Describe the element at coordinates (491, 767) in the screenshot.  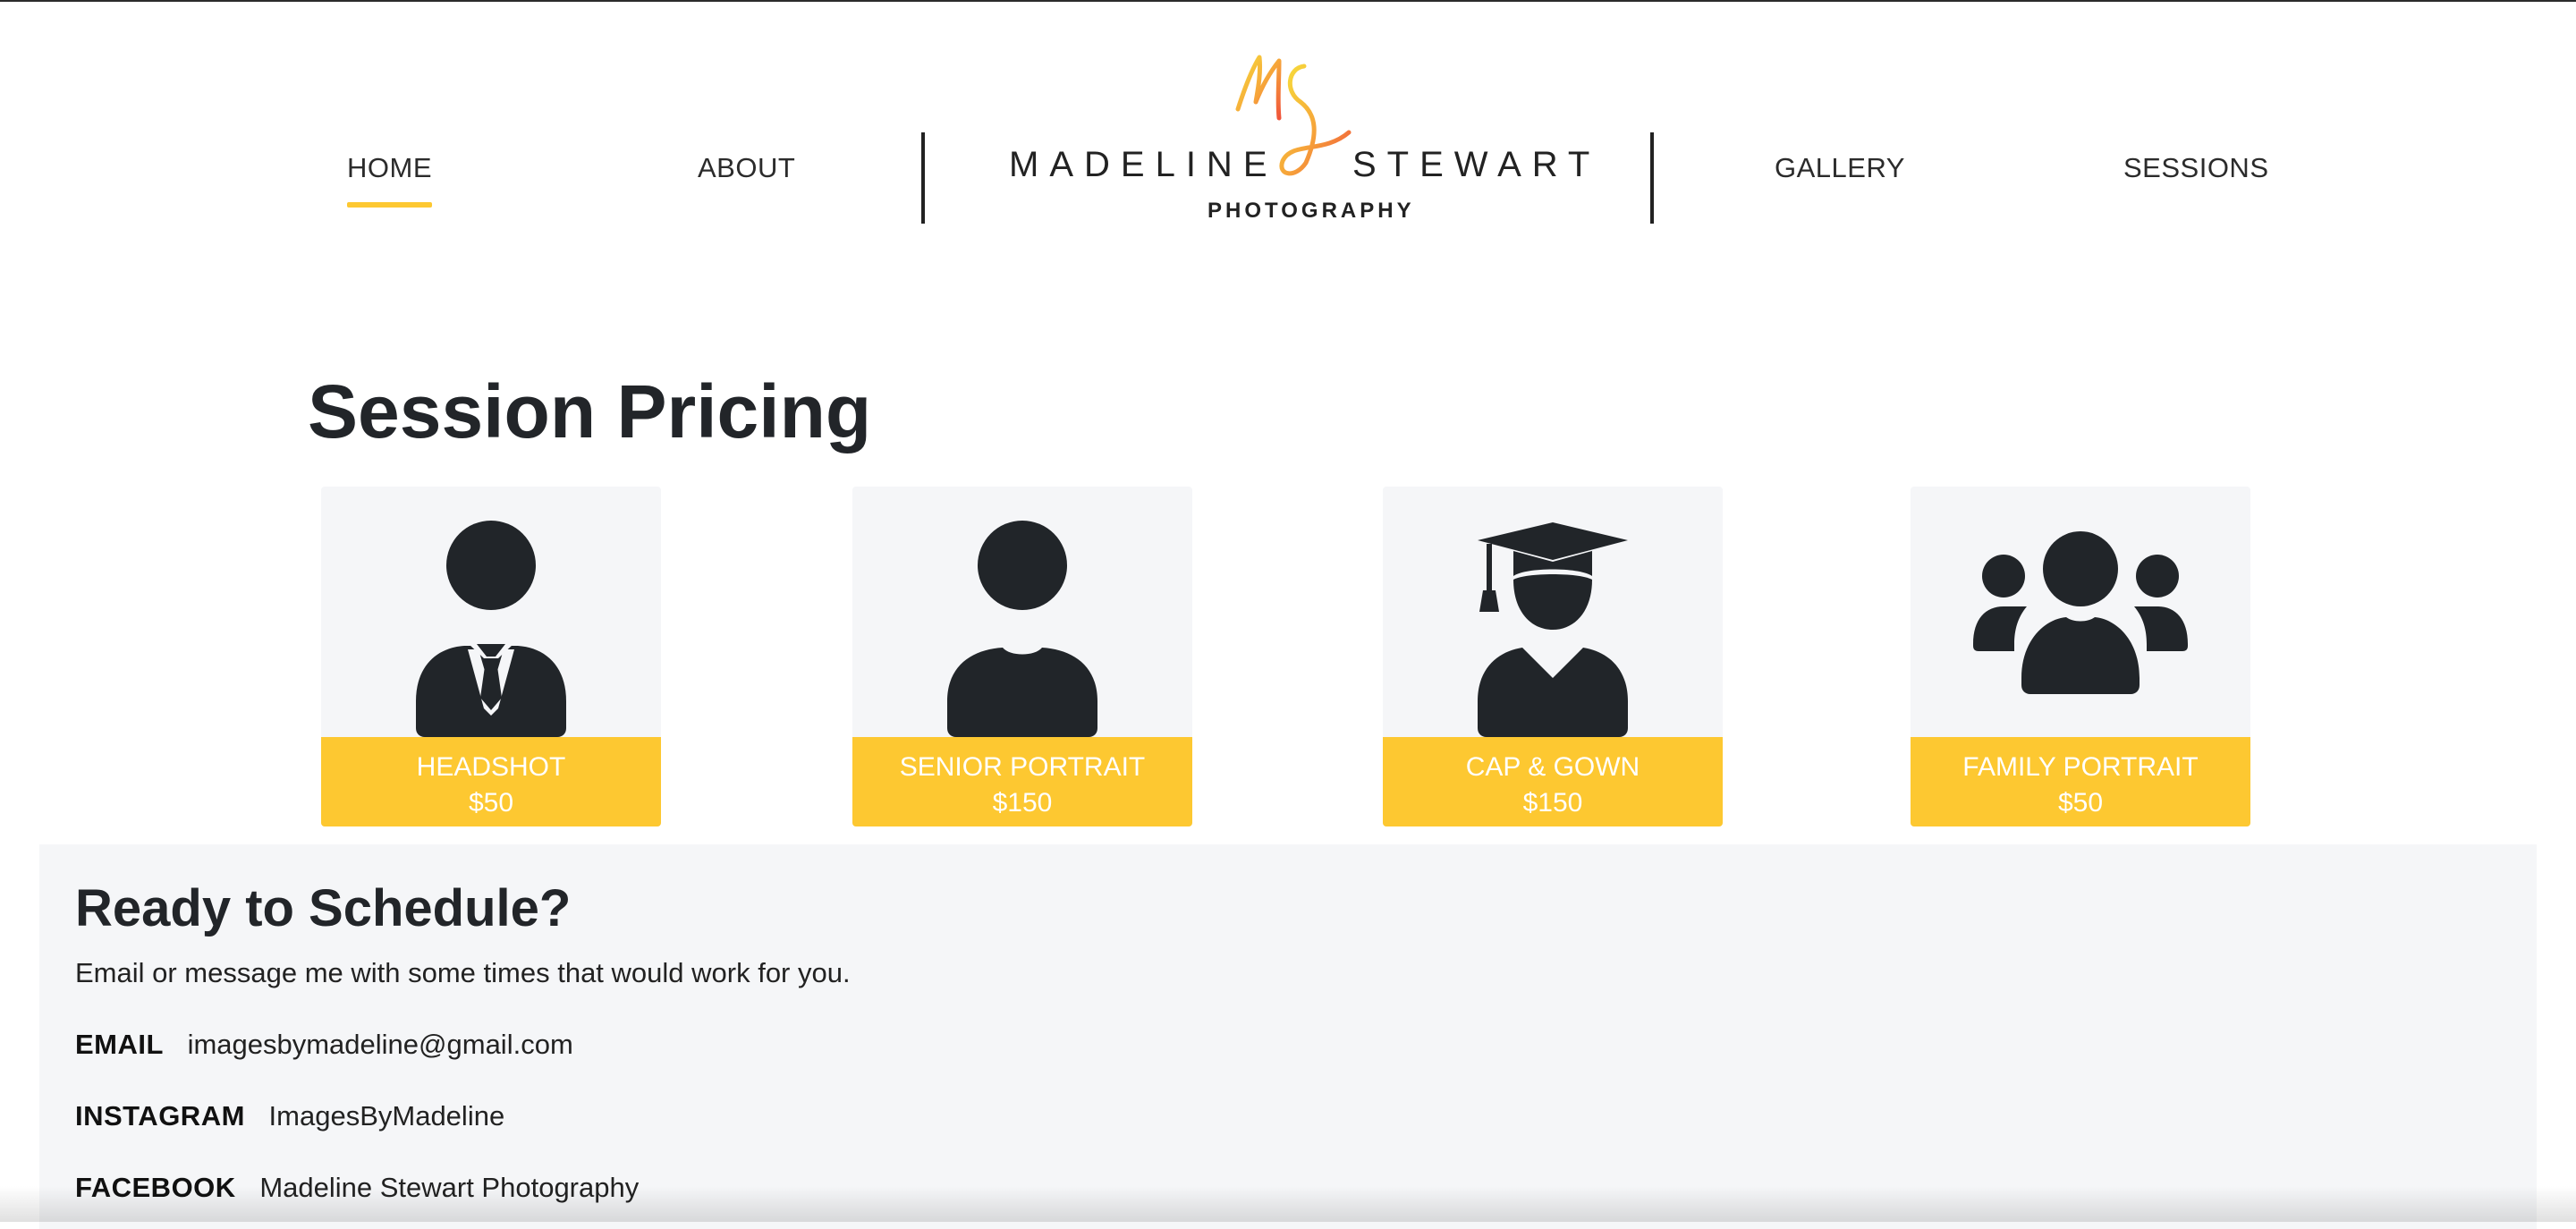
I see `card-title: HEADSHOT` at that location.